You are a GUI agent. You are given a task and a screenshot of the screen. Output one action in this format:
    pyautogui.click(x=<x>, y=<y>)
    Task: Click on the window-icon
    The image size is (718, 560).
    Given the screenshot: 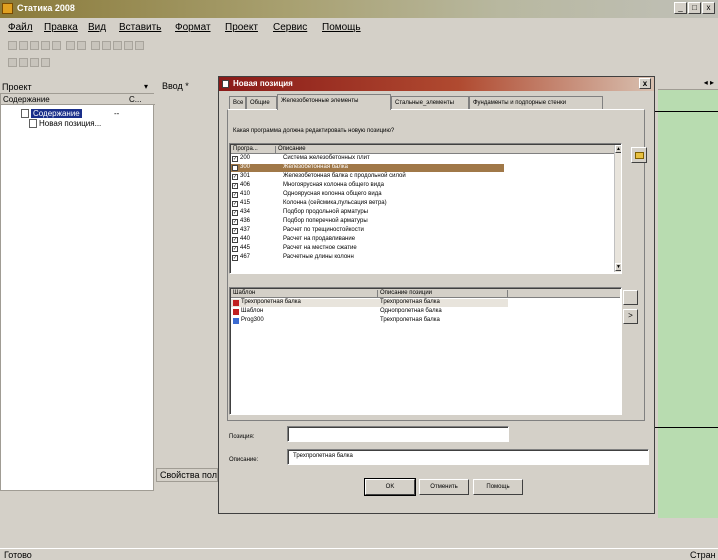 What is the action you would take?
    pyautogui.click(x=139, y=45)
    